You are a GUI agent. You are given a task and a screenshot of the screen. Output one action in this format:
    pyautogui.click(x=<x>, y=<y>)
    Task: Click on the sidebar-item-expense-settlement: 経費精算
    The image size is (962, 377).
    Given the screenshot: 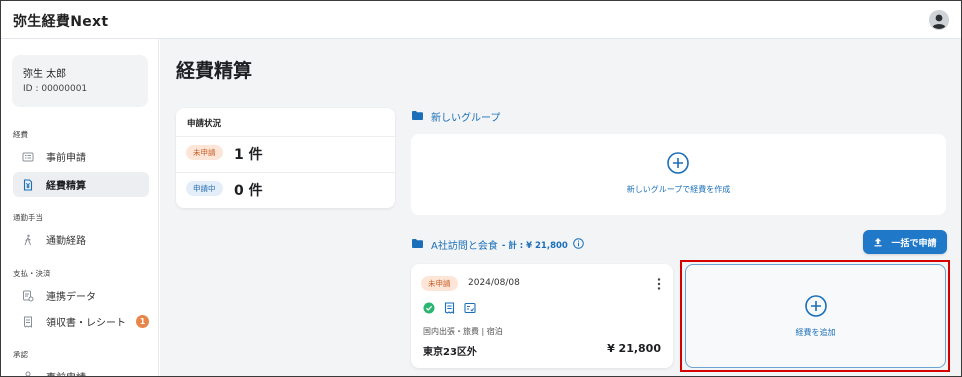 What is the action you would take?
    pyautogui.click(x=81, y=184)
    